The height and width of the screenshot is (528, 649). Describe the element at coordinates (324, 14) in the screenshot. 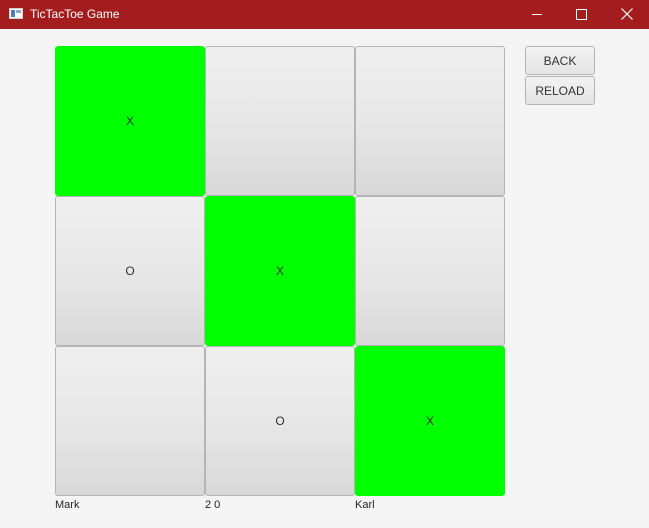

I see `title-bar: TicTacToe Game` at that location.